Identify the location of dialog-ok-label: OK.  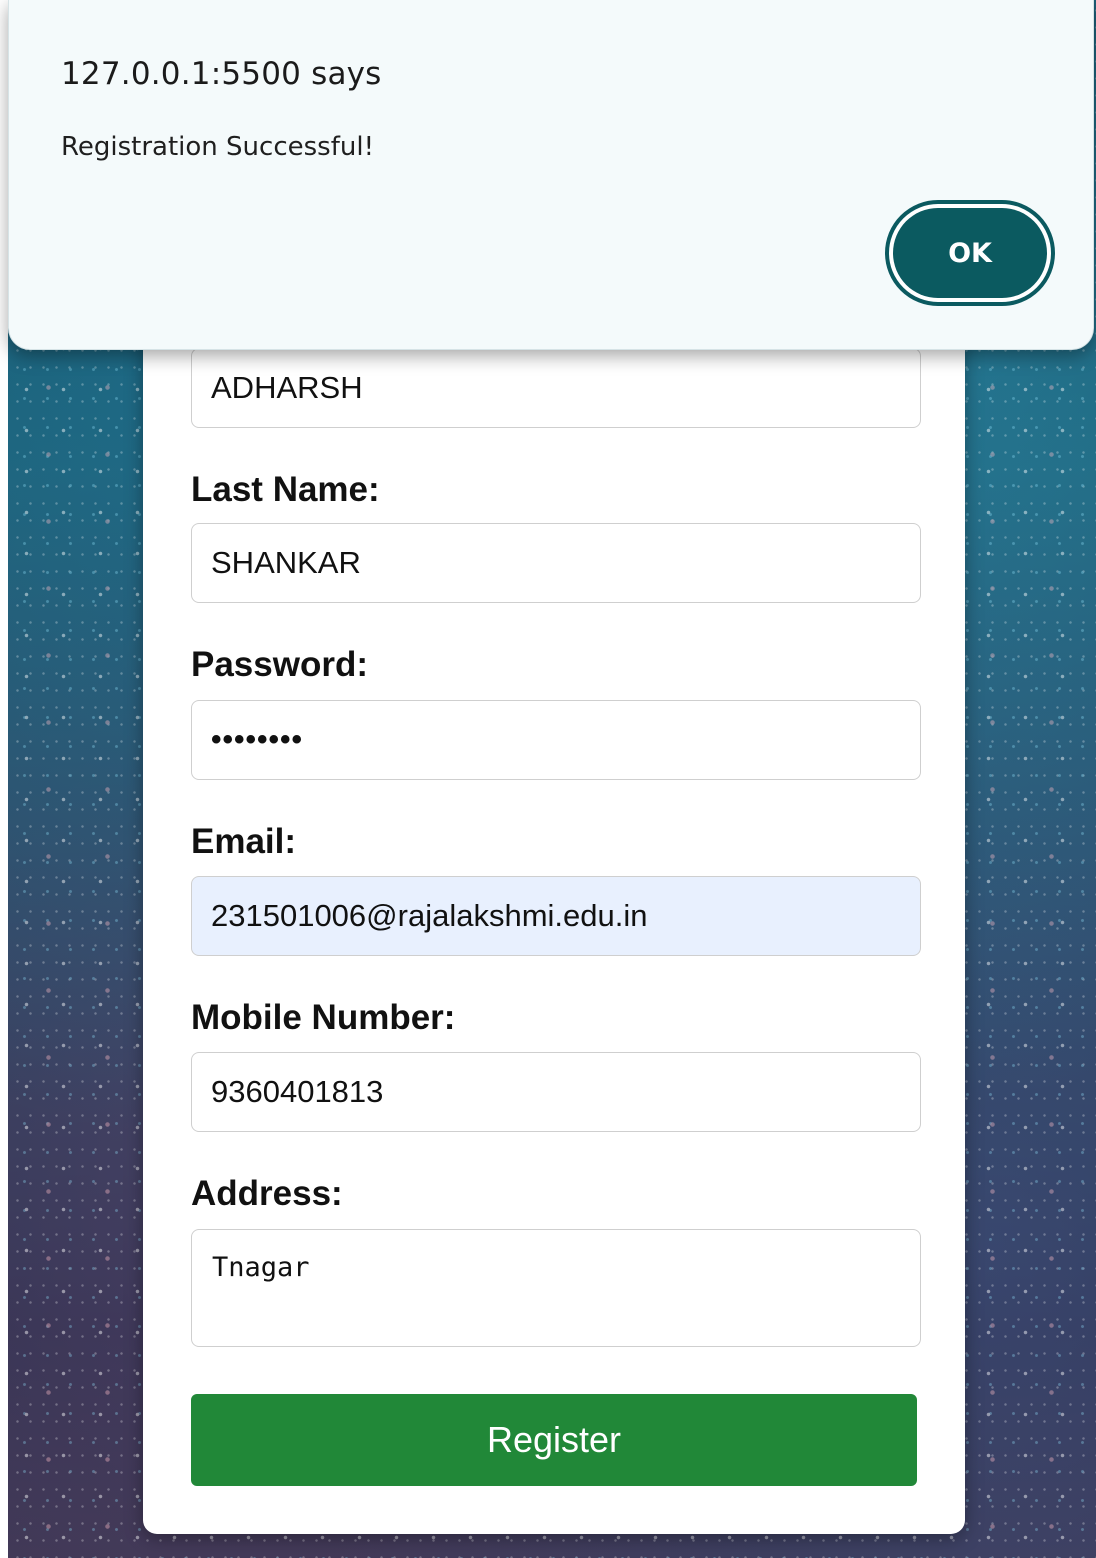
(970, 253).